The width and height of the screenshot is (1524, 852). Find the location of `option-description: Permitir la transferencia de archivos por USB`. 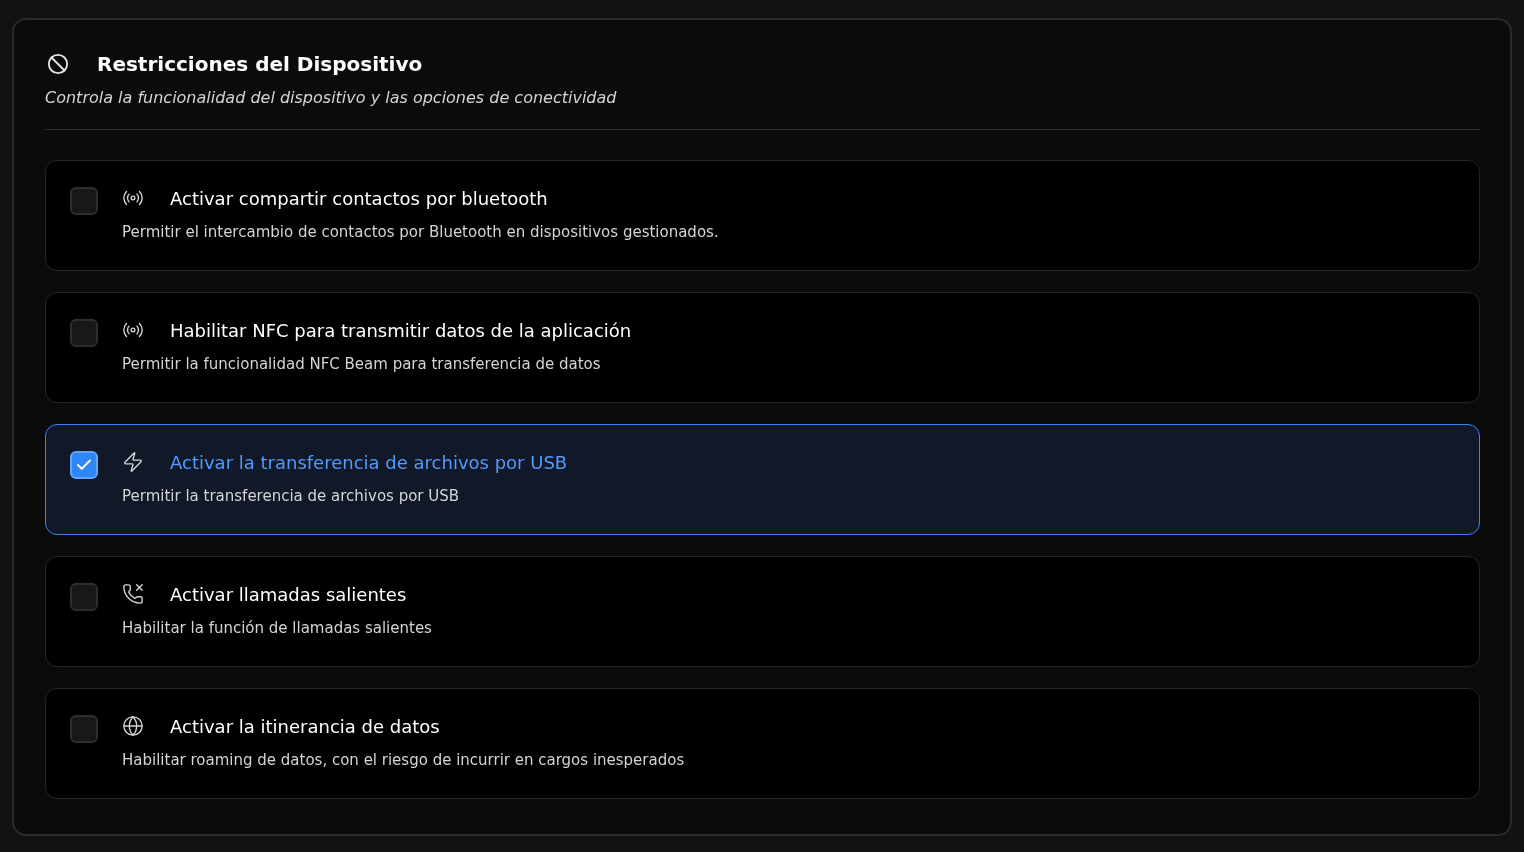

option-description: Permitir la transferencia de archivos por USB is located at coordinates (291, 496).